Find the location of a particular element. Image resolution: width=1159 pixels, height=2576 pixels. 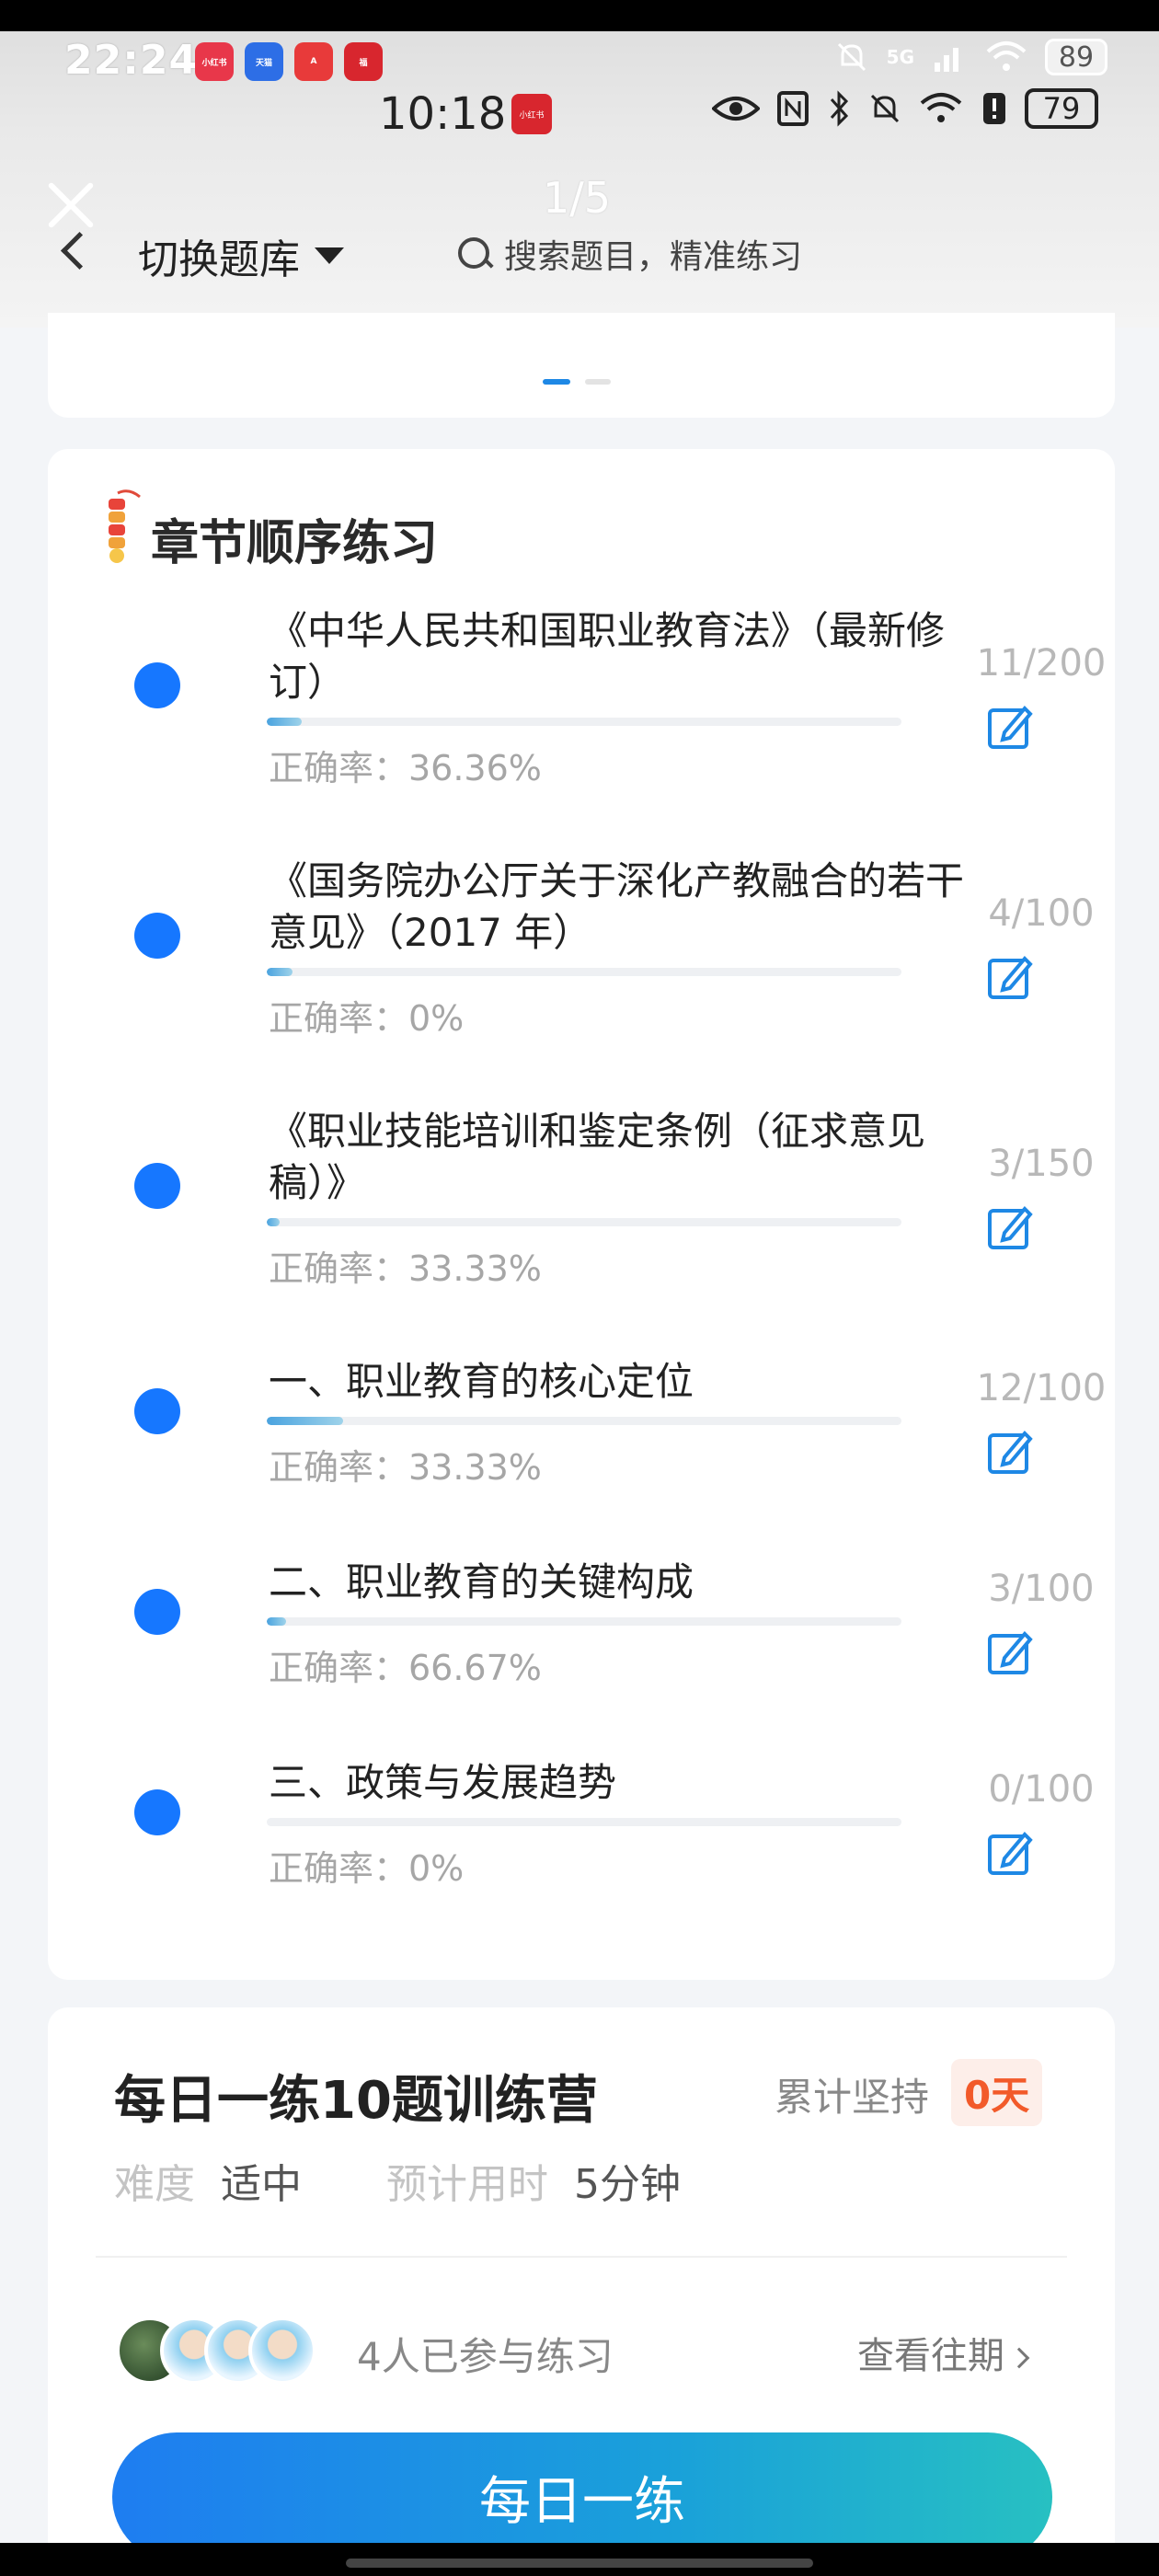

chapter-item-4: 一、职业教育的核心定位 正确率：33.33% 12/100 is located at coordinates (581, 1439).